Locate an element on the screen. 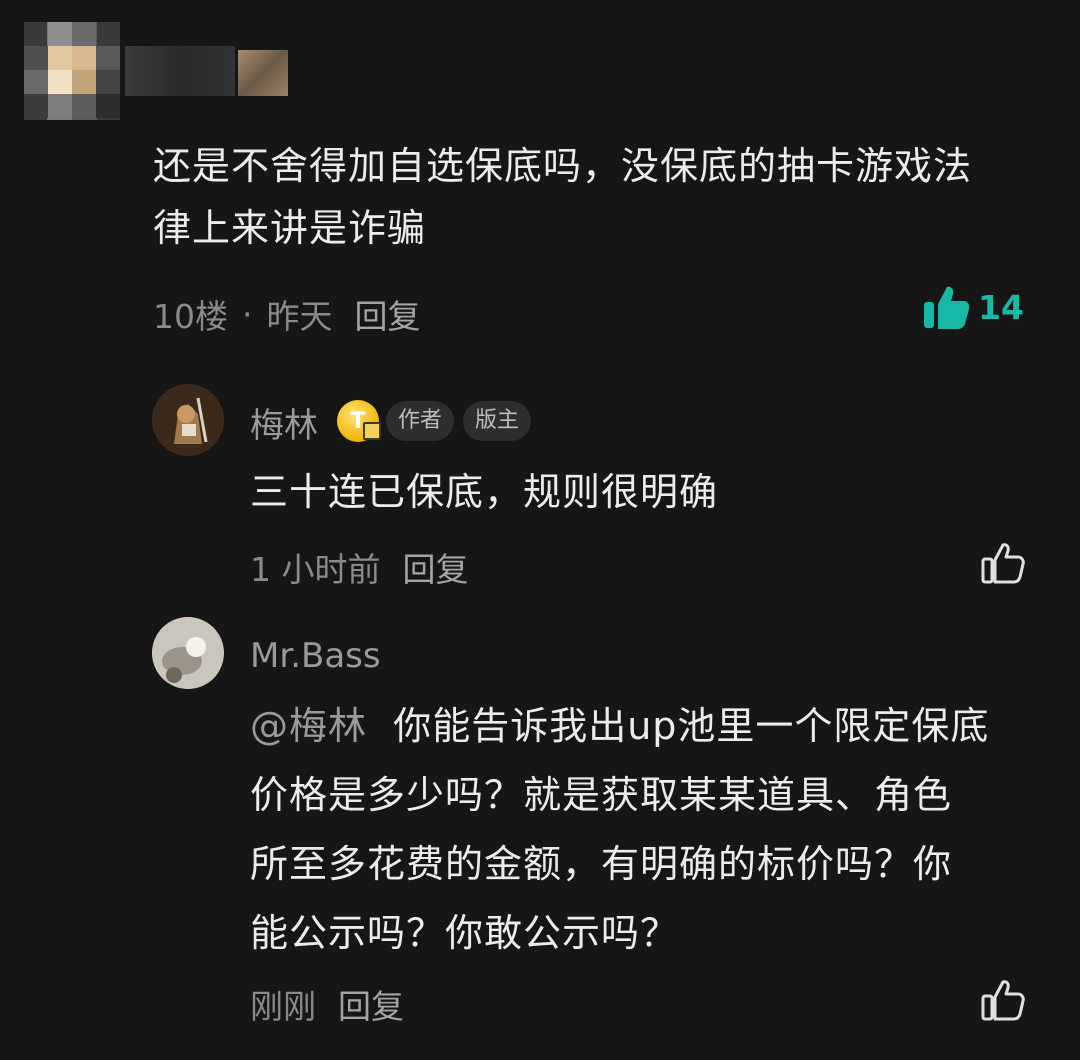 This screenshot has width=1080, height=1060. main-comment-text: 还是不舍得加自选保底吗，没保底的抽卡游戏法 律上来讲是诈骗 is located at coordinates (603, 197).